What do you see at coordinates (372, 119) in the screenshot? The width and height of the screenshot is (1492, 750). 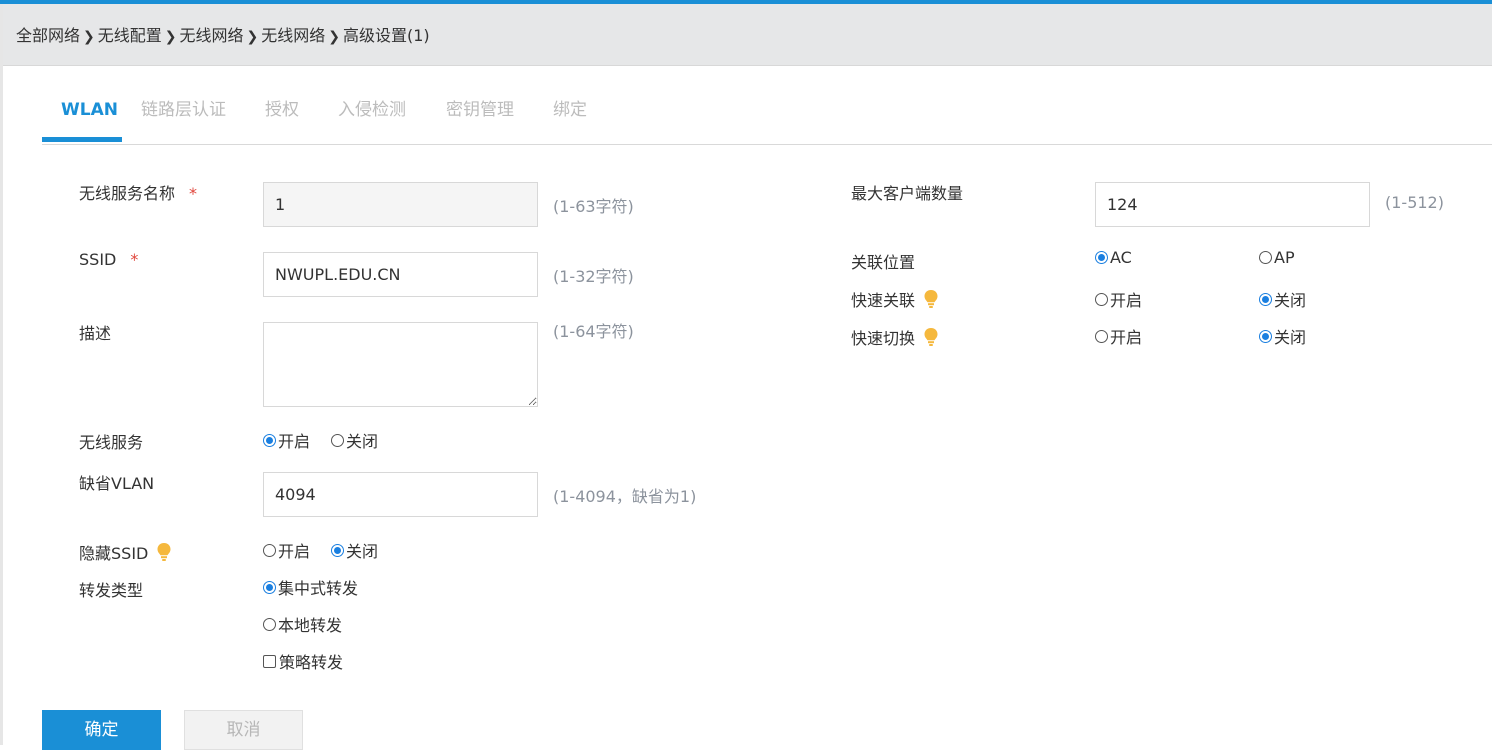 I see `tab-intrusion-detection: 入侵检测` at bounding box center [372, 119].